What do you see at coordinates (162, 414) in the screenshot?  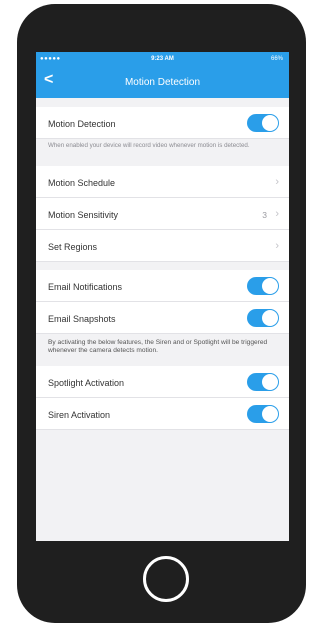 I see `siren-activation-row: Siren Activation` at bounding box center [162, 414].